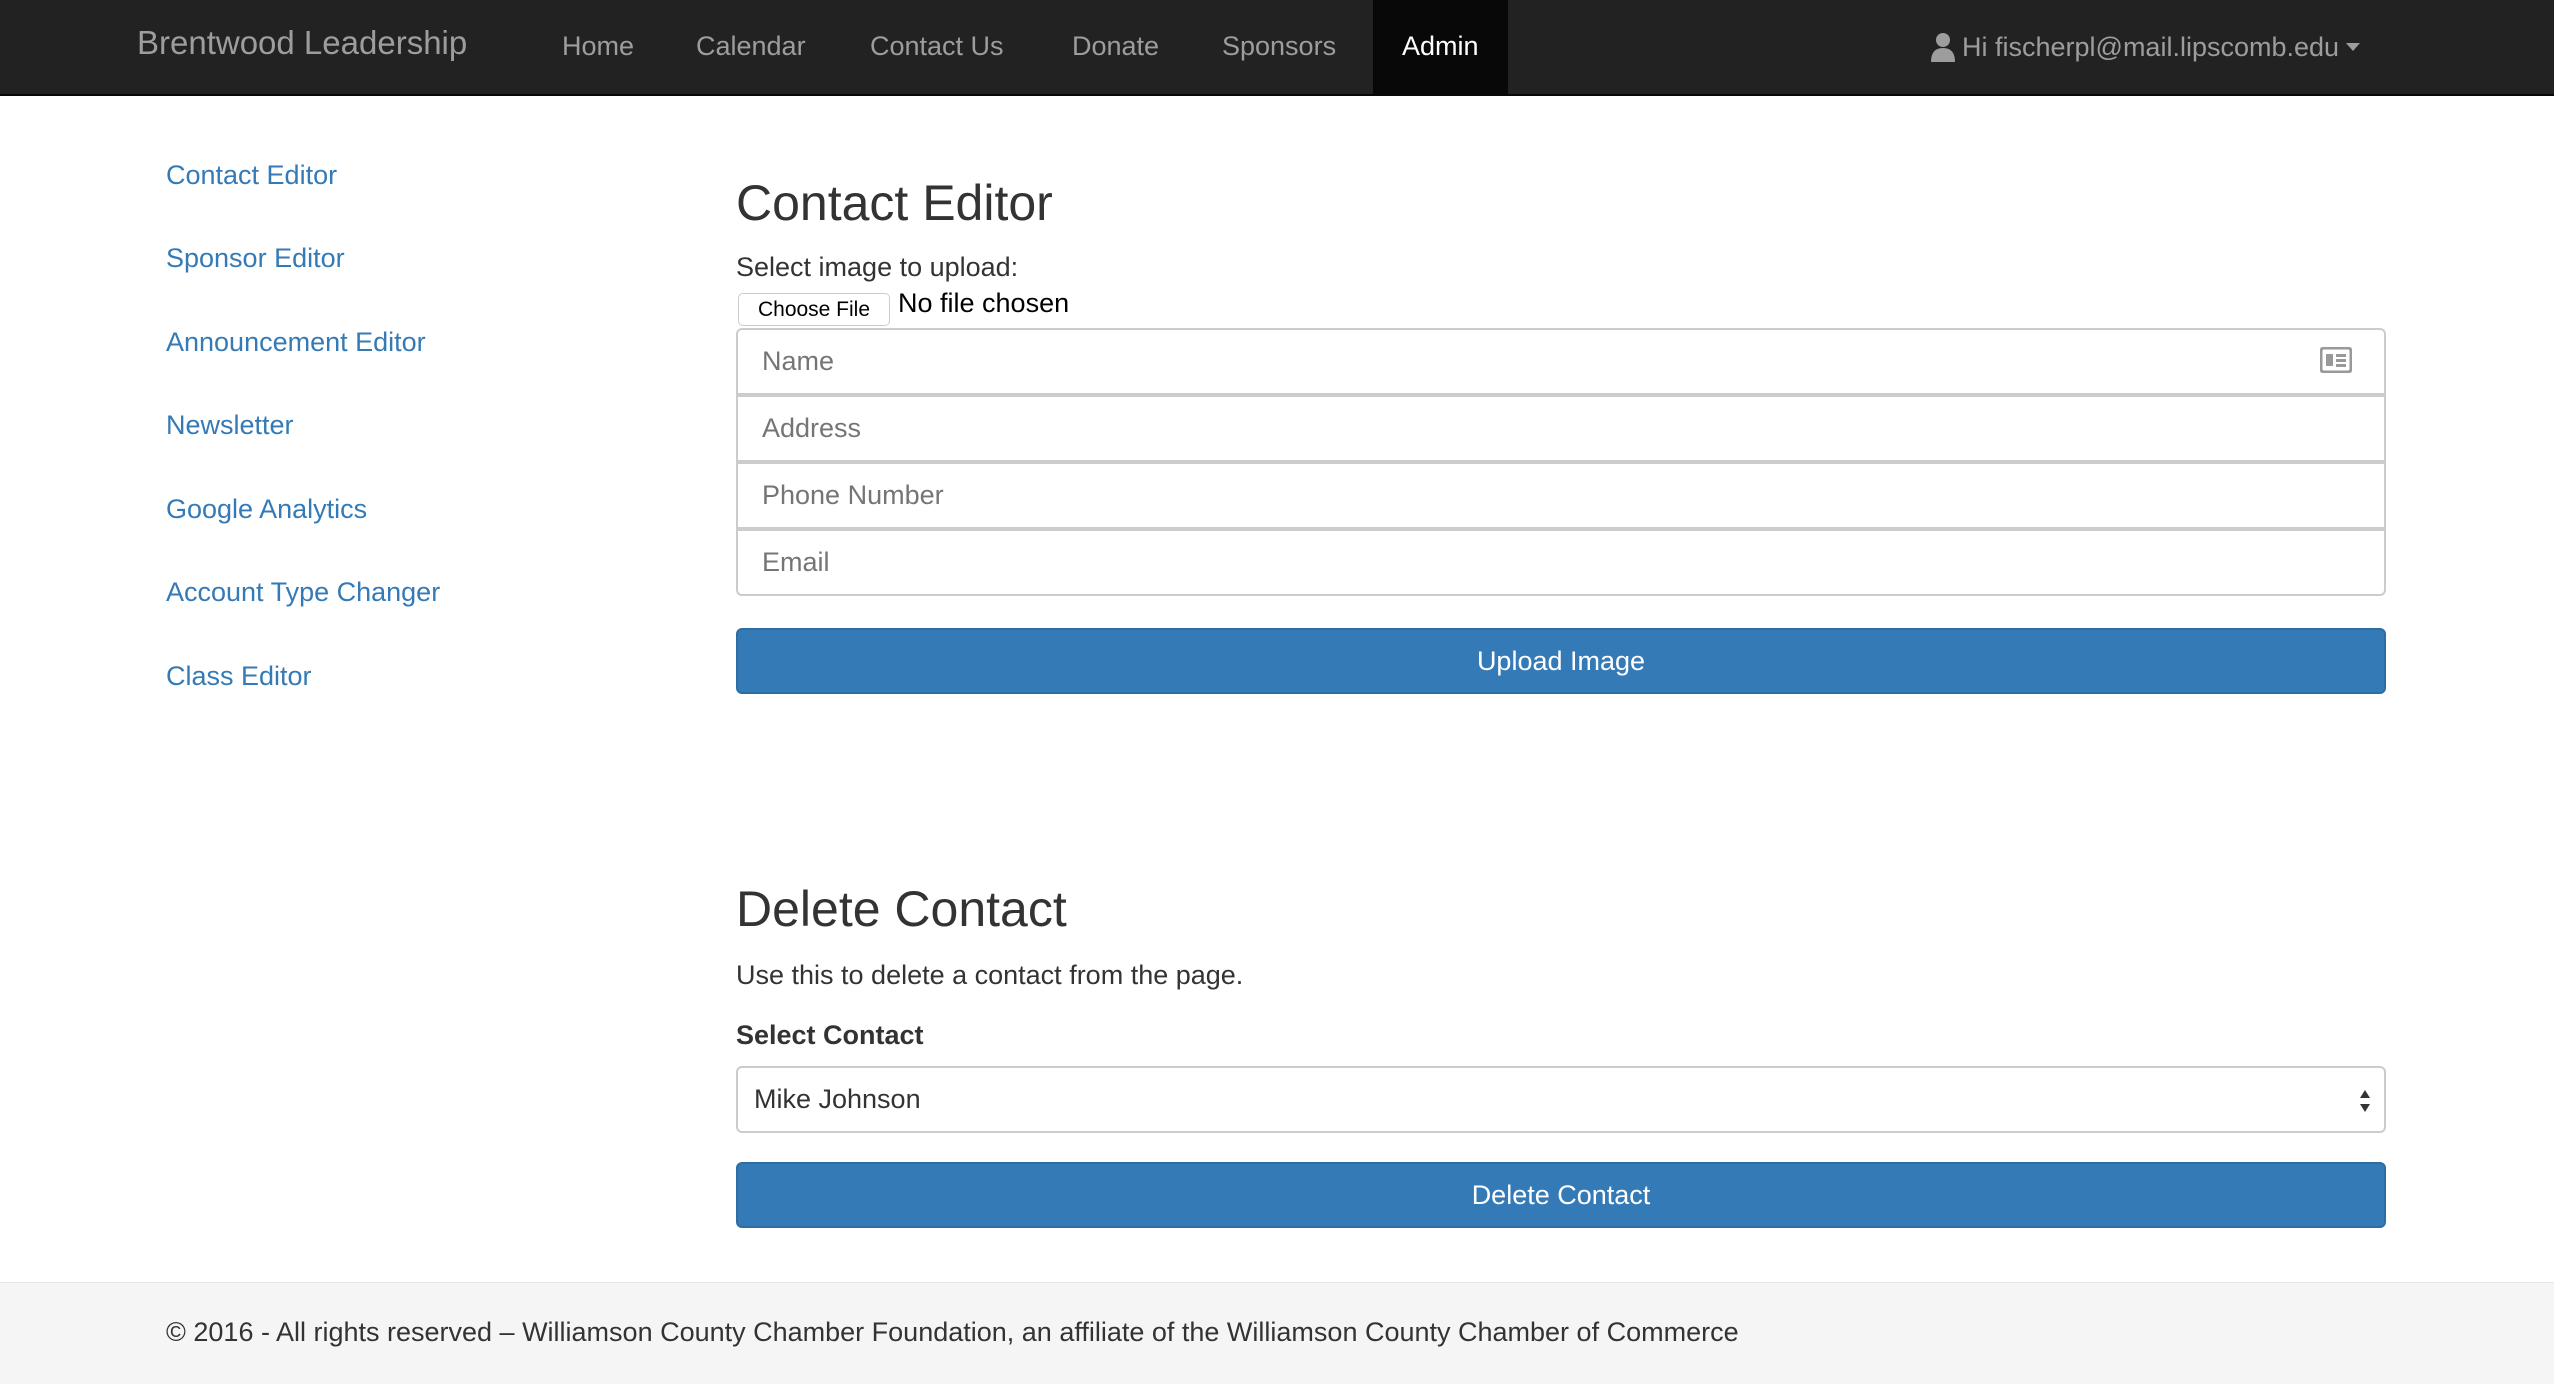  I want to click on brand-link: Brentwood Leadership, so click(302, 43).